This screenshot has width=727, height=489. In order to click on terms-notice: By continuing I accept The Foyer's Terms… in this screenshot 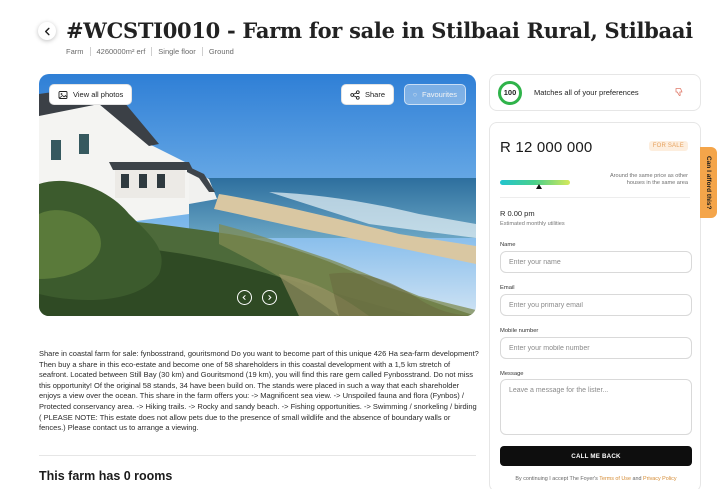, I will do `click(596, 479)`.